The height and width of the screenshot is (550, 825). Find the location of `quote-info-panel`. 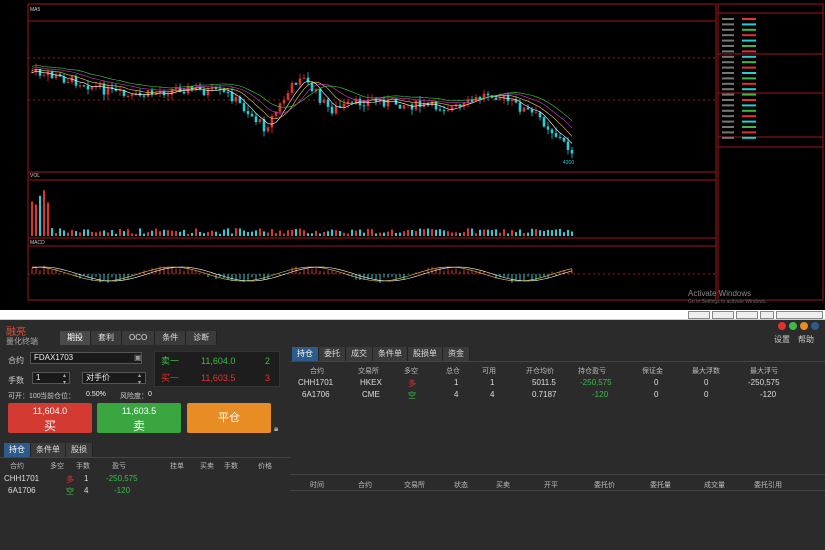

quote-info-panel is located at coordinates (770, 152).